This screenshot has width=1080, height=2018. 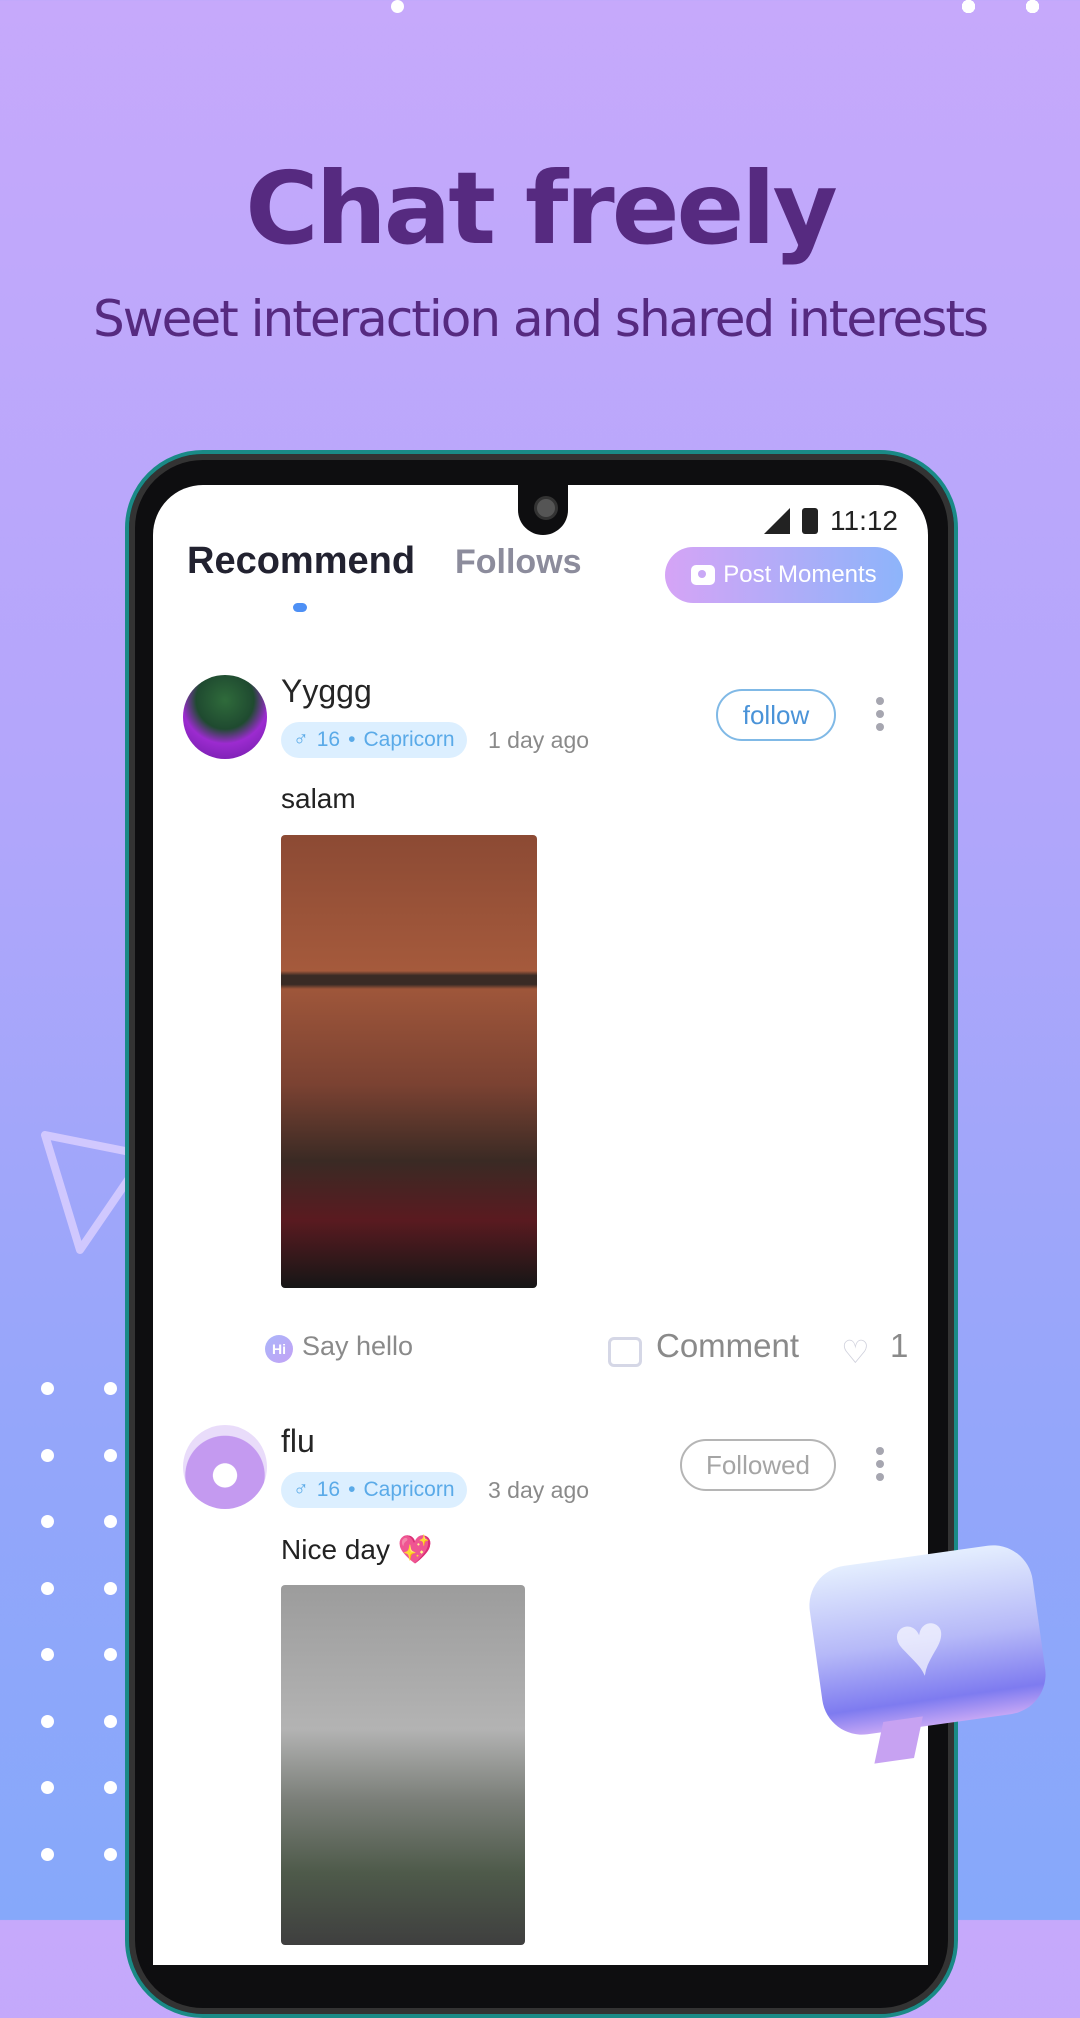 I want to click on post-moments-button: Post Moments, so click(x=784, y=575).